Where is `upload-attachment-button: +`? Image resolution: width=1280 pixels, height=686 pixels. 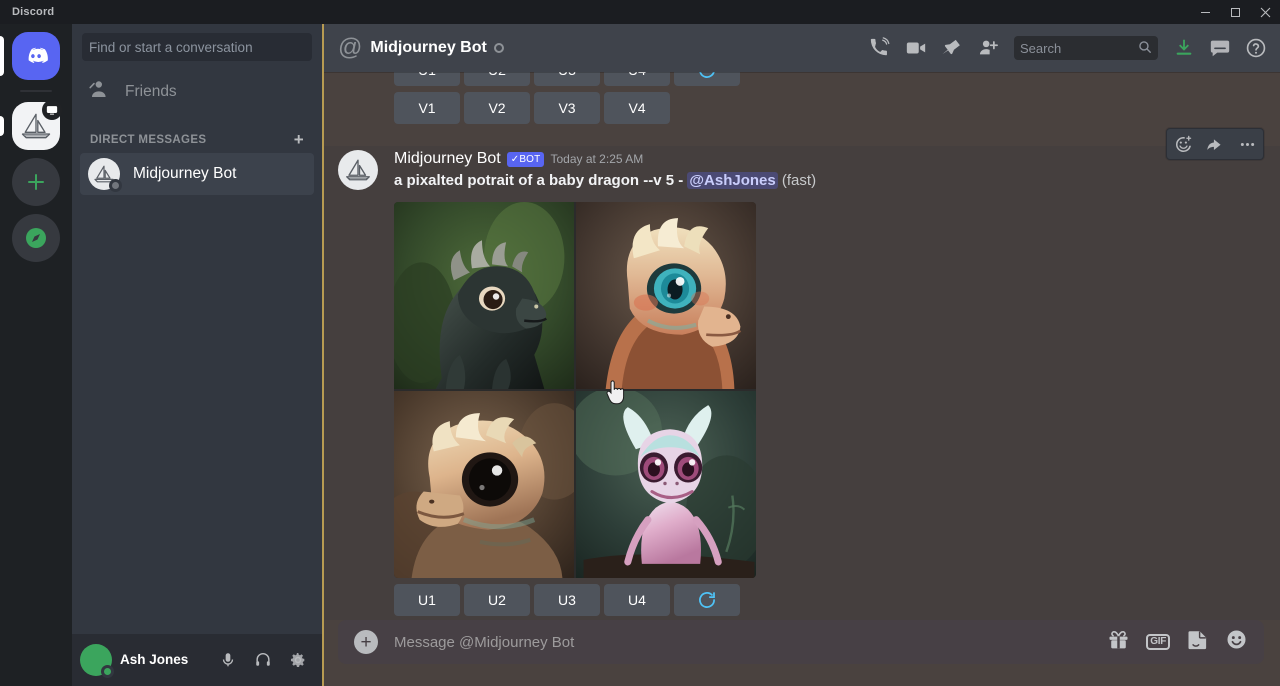 upload-attachment-button: + is located at coordinates (366, 642).